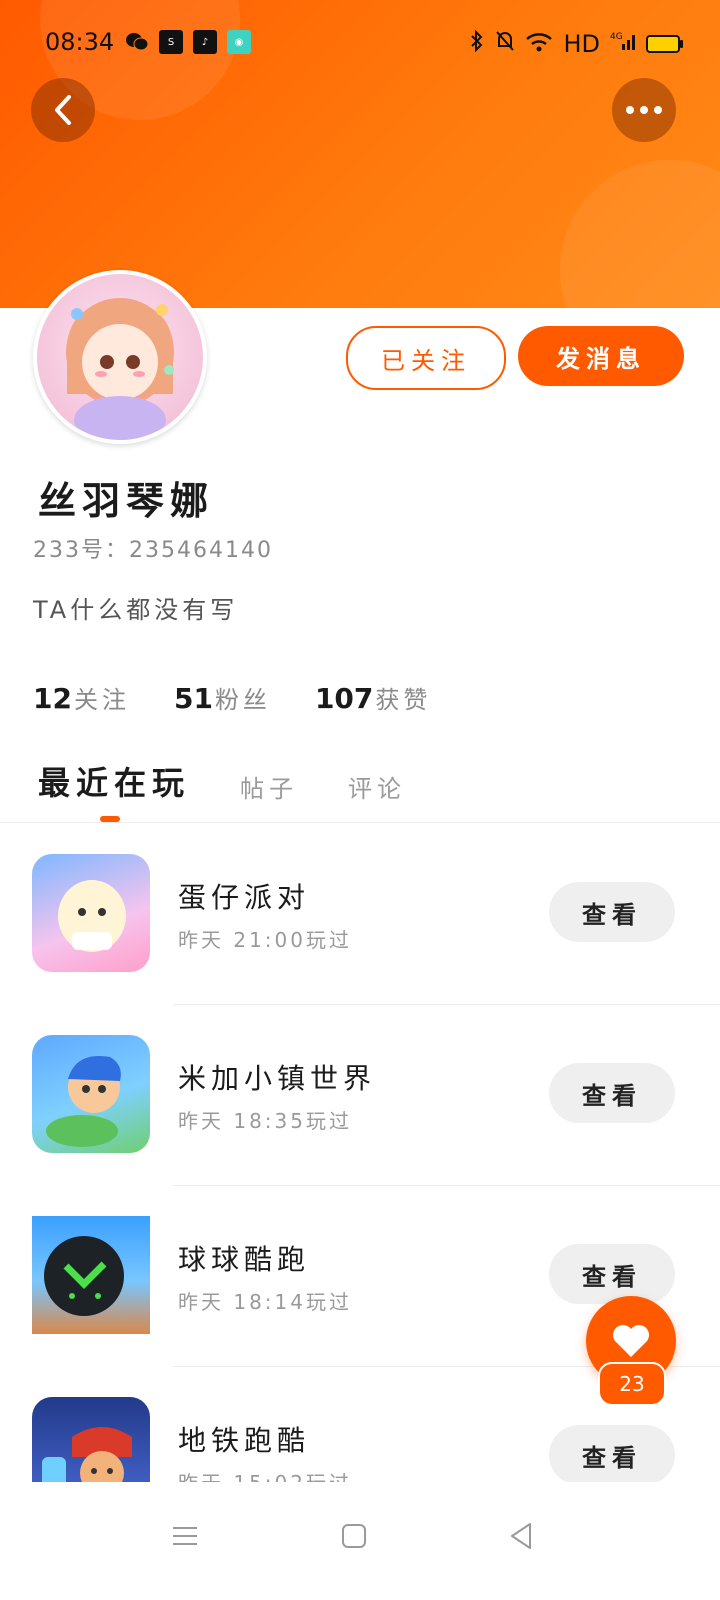  I want to click on chevron-left-icon, so click(63, 110).